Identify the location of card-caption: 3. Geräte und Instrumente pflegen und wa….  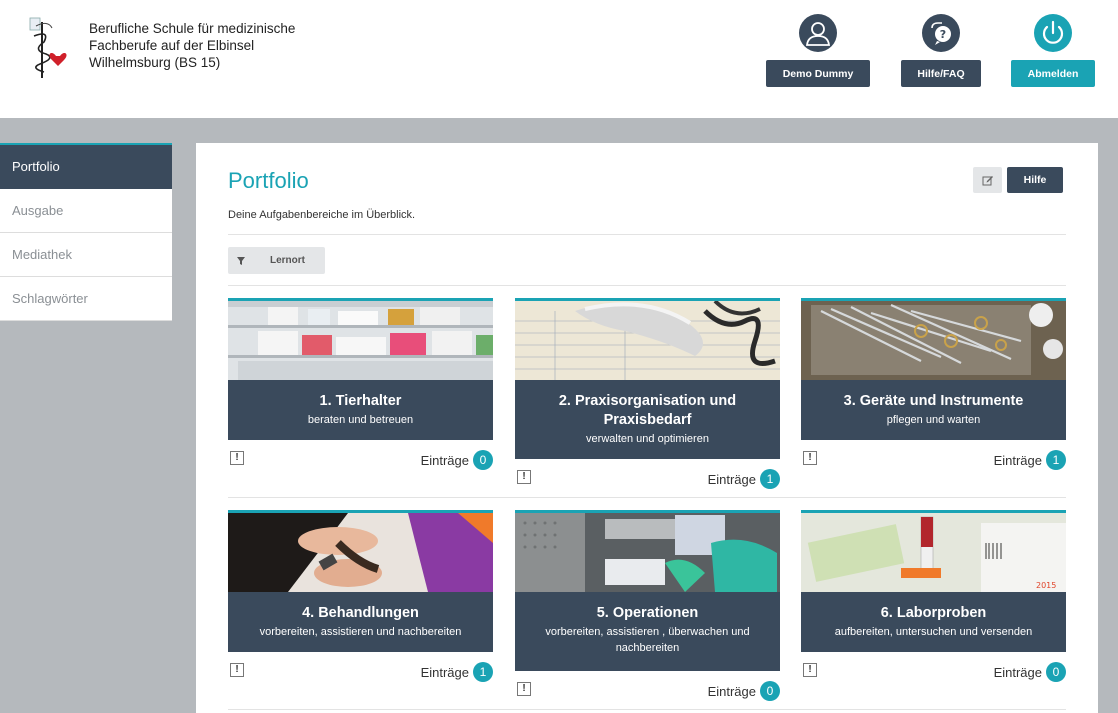
(933, 410).